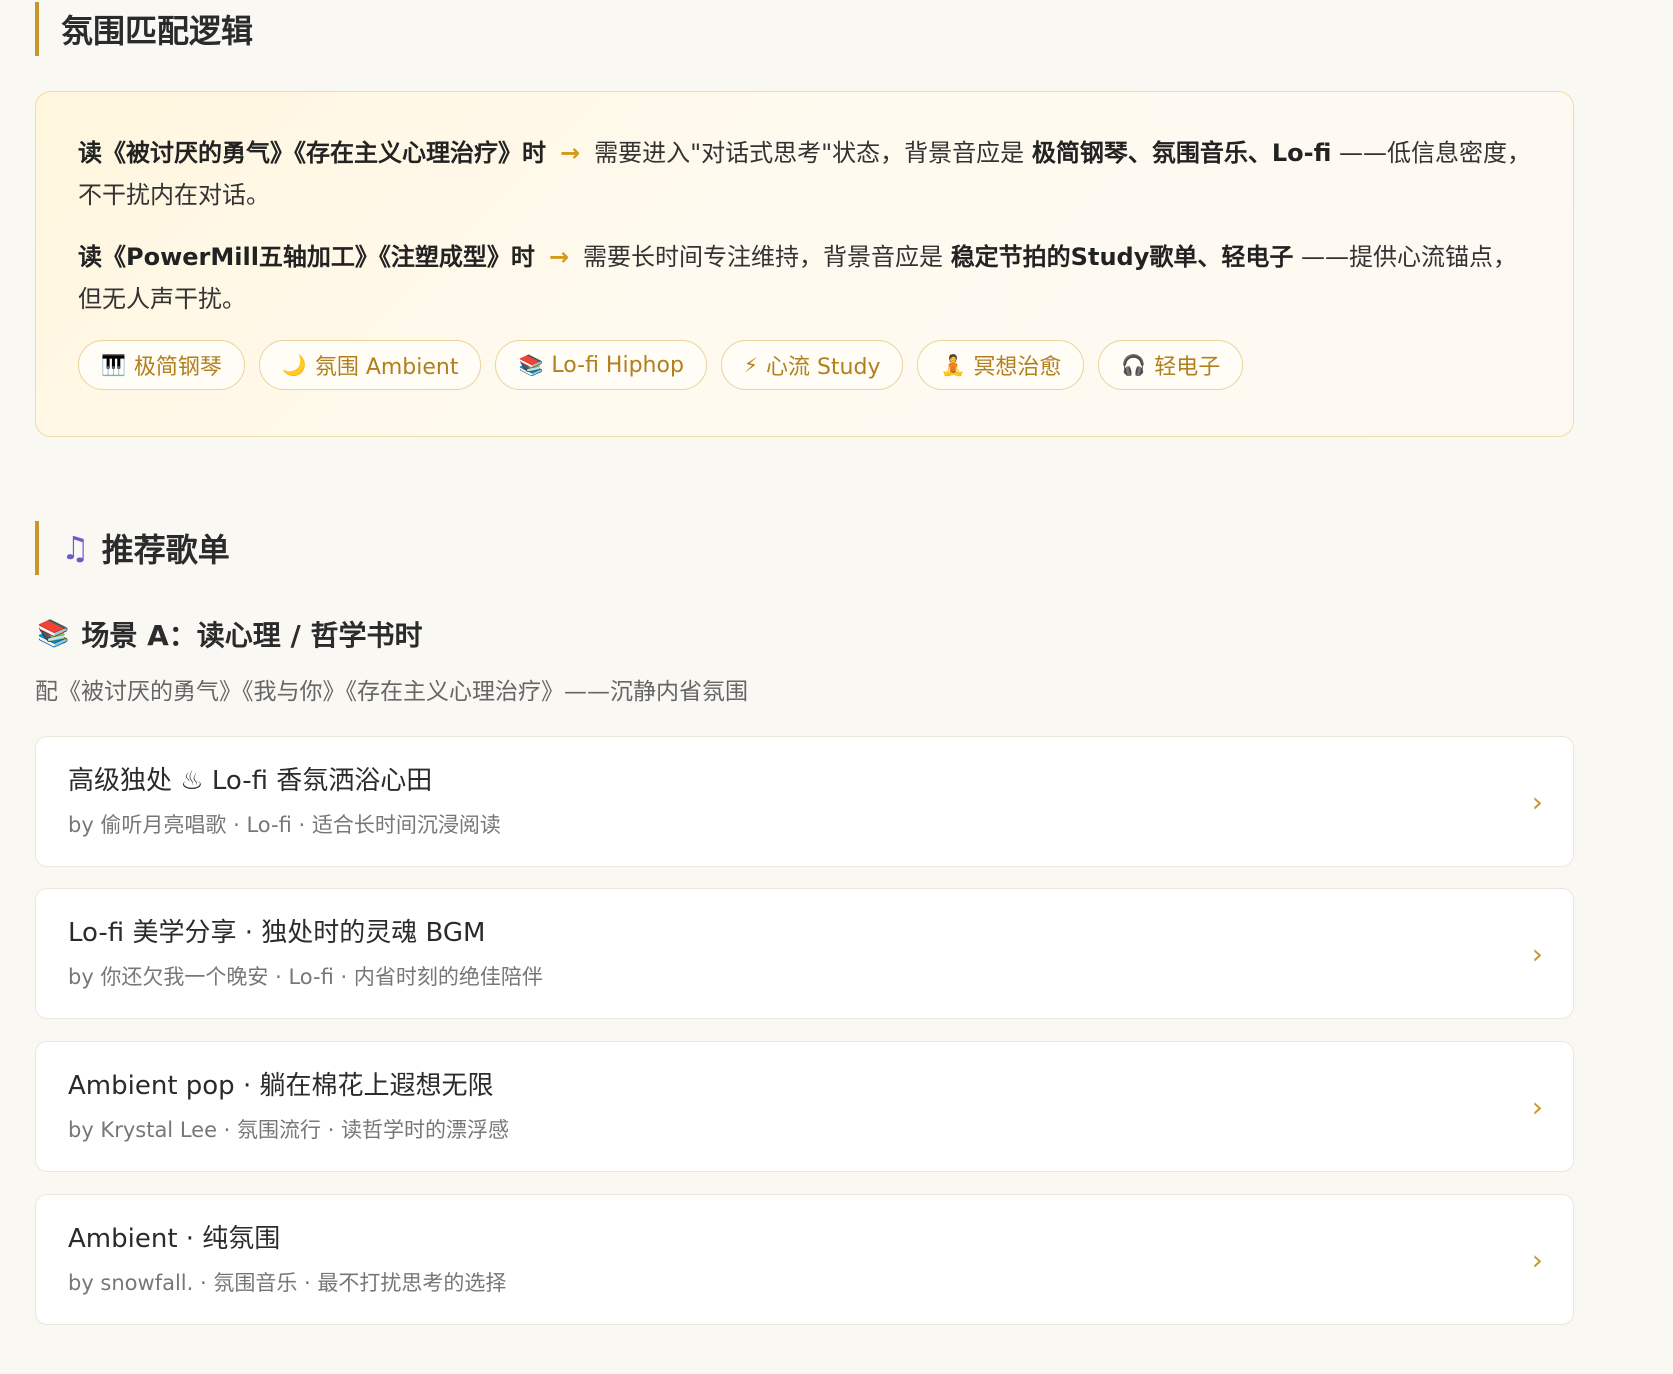 This screenshot has width=1673, height=1374. What do you see at coordinates (252, 635) in the screenshot?
I see `scene-title-text: 场景 A：读心理 / 哲学书时` at bounding box center [252, 635].